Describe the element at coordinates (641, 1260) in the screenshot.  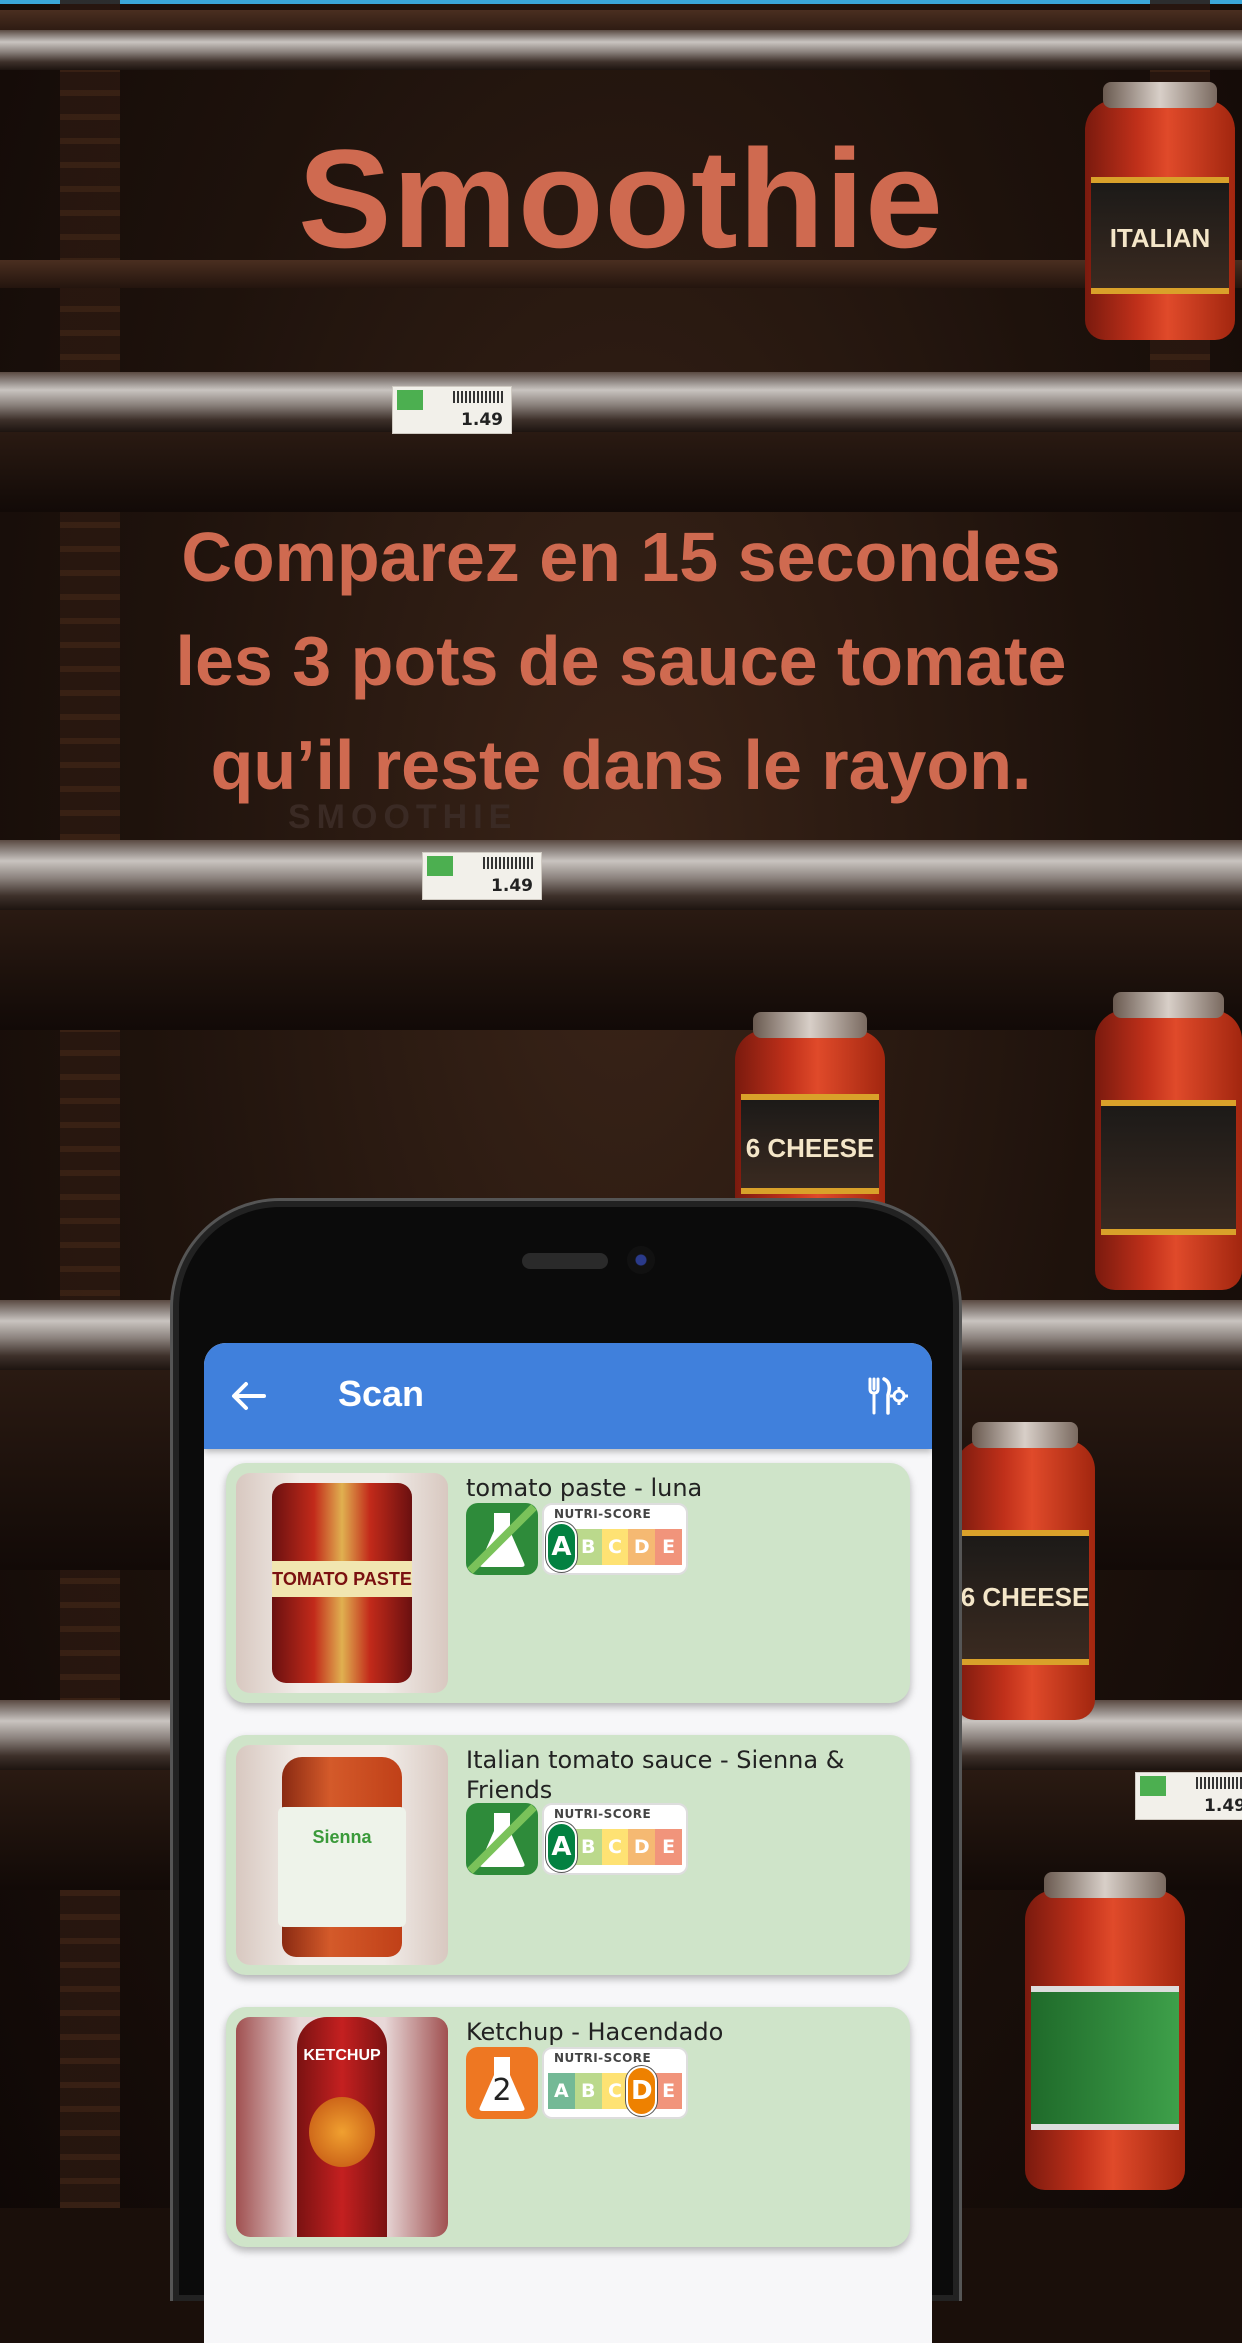
I see `phone-camera` at that location.